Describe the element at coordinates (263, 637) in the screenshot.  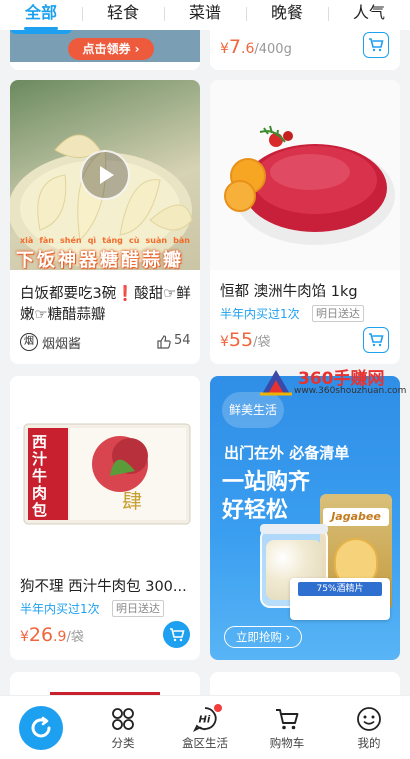
I see `buy-now-button: 立即抢购 ›` at that location.